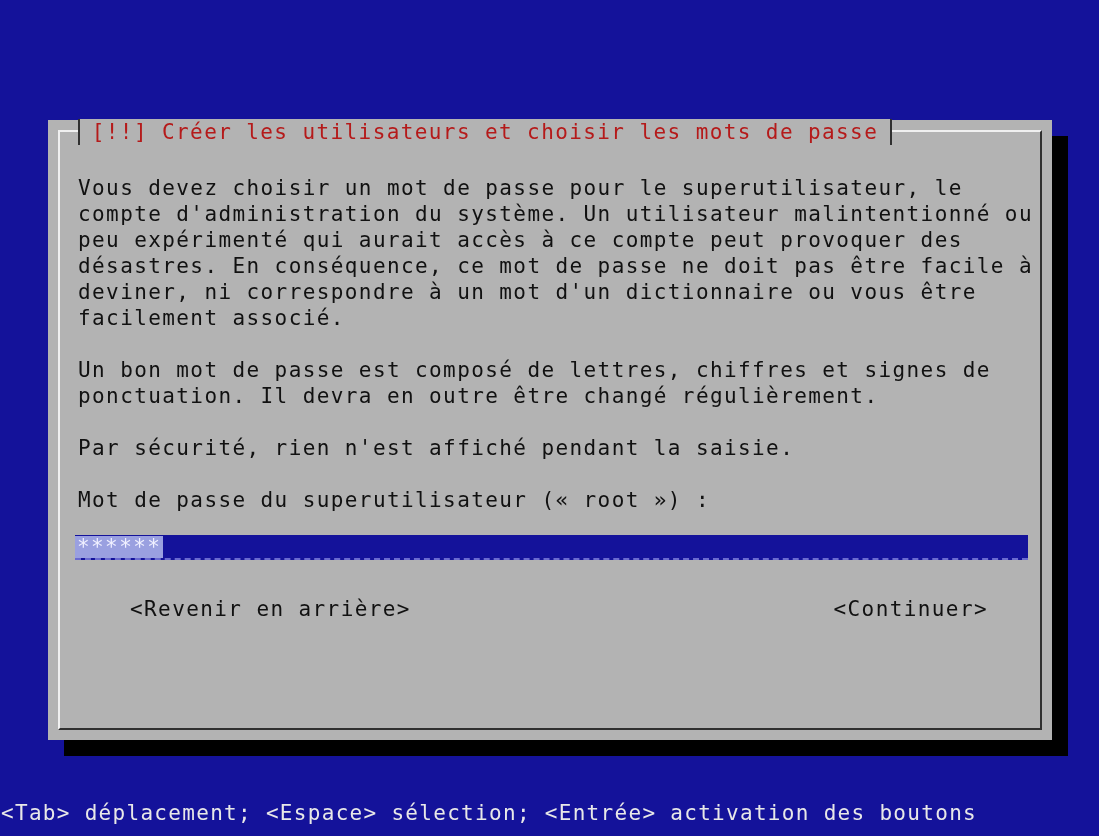 The width and height of the screenshot is (1099, 836). I want to click on key-hints-text: <Tab> déplacement; <Espace> sélection; <Entrée> activation des boutons, so click(489, 813).